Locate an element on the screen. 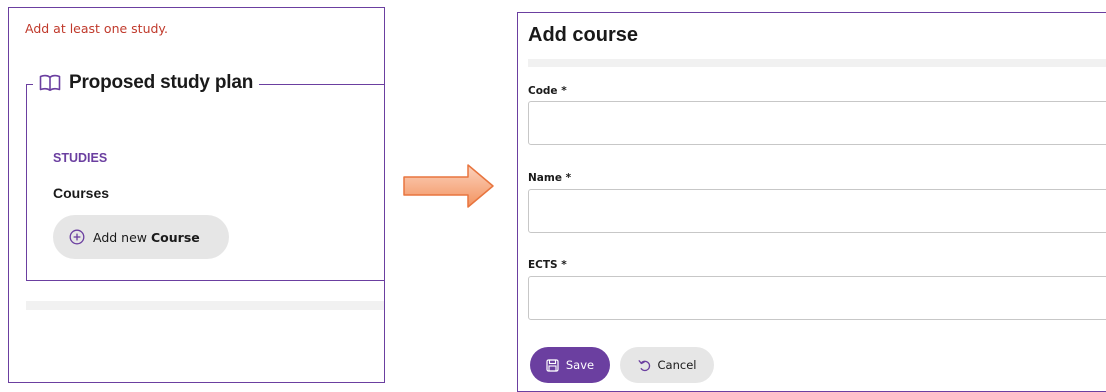 The width and height of the screenshot is (1106, 392). ects-input is located at coordinates (817, 298).